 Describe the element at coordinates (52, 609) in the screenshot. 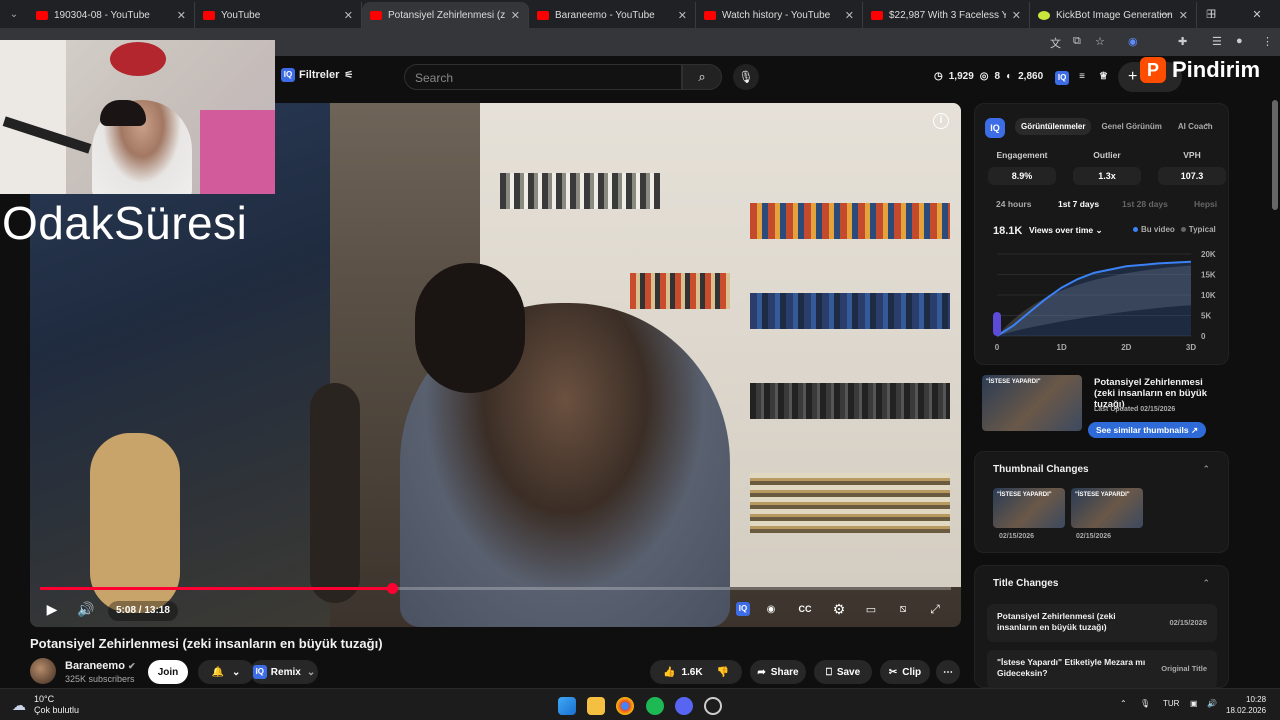

I see `play-icon: ▶` at that location.